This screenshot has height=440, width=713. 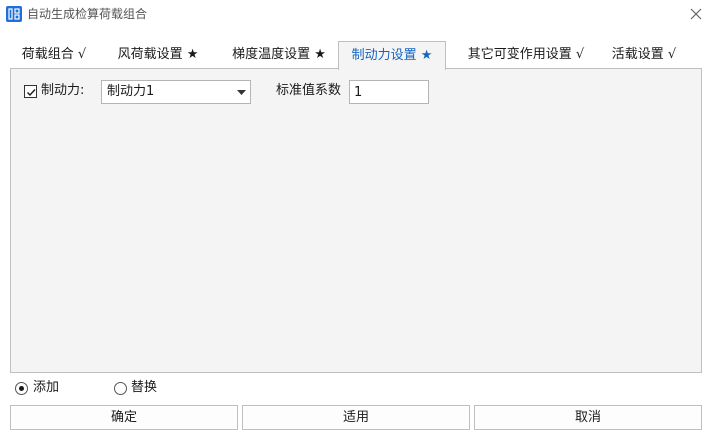 I want to click on braking-select: 制动力1, so click(x=176, y=92).